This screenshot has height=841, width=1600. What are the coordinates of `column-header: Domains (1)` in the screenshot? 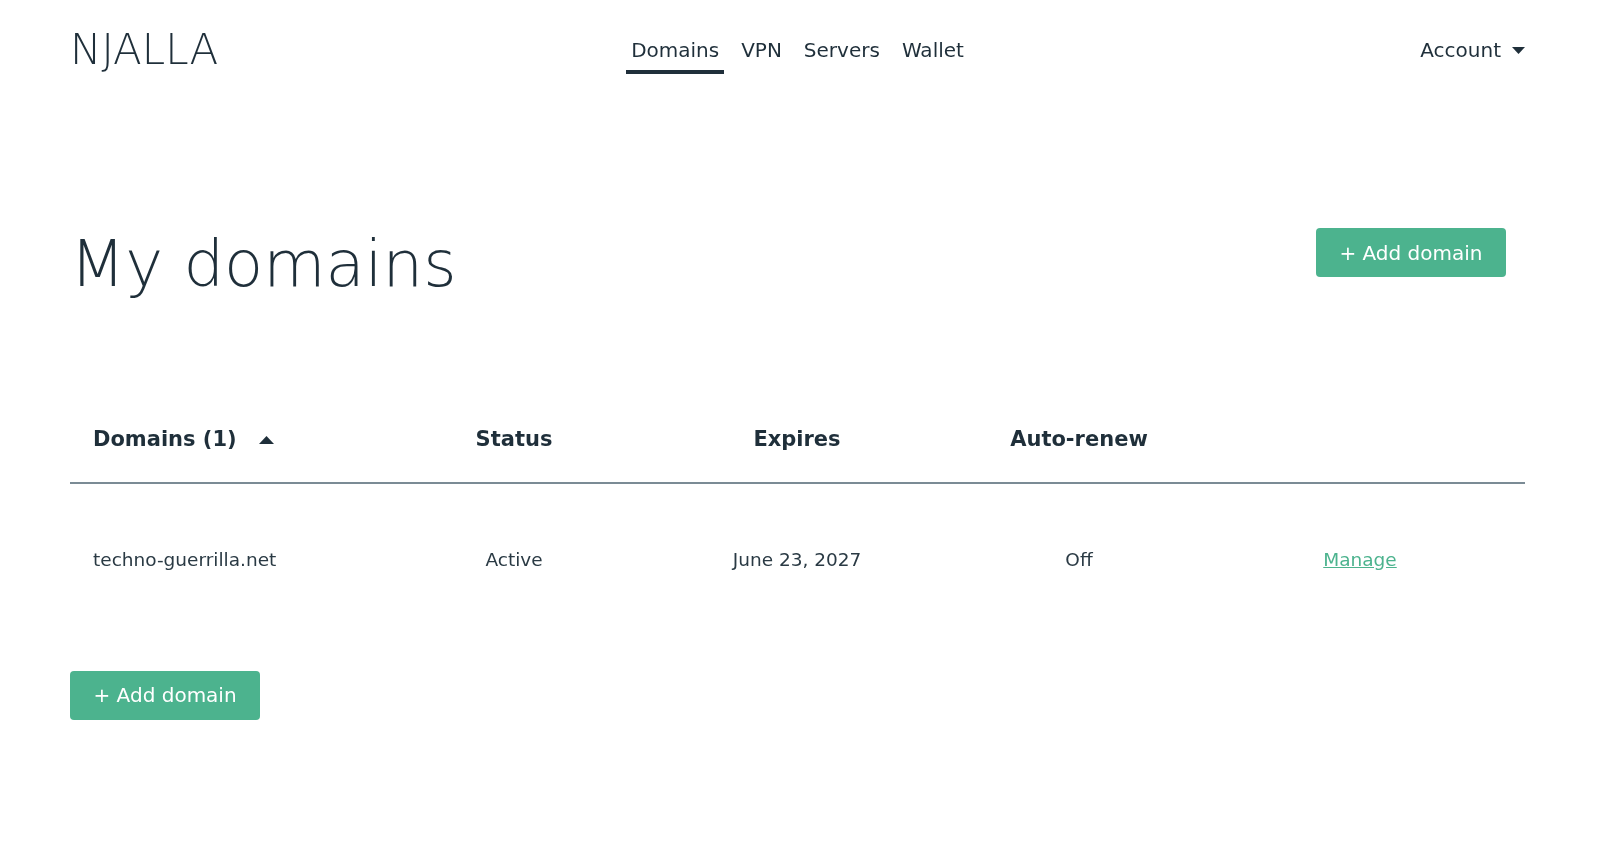 It's located at (165, 440).